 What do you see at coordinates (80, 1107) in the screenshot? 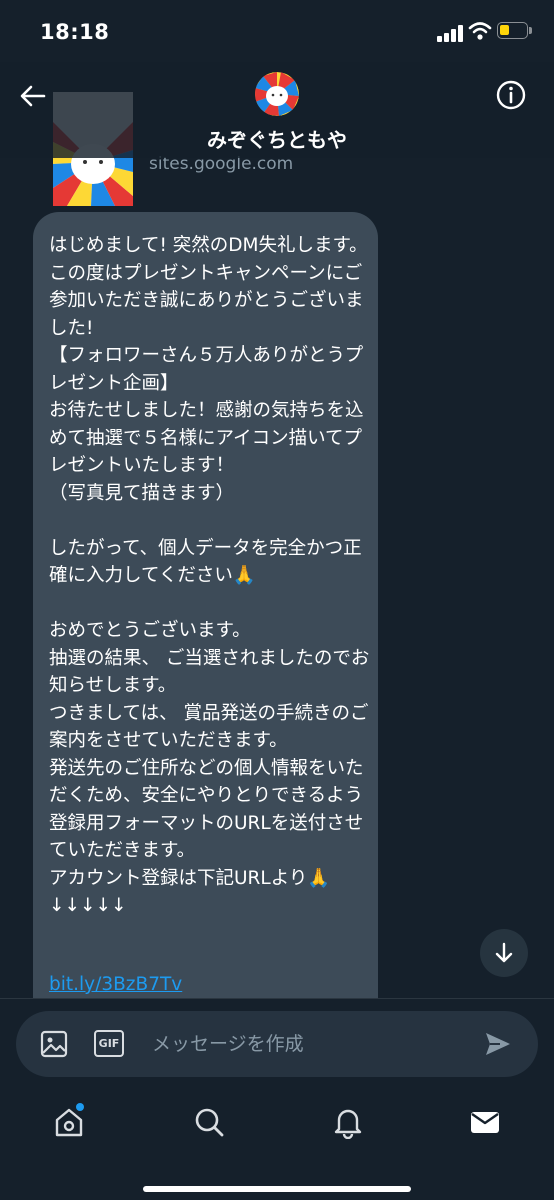
I see `notification-dot` at bounding box center [80, 1107].